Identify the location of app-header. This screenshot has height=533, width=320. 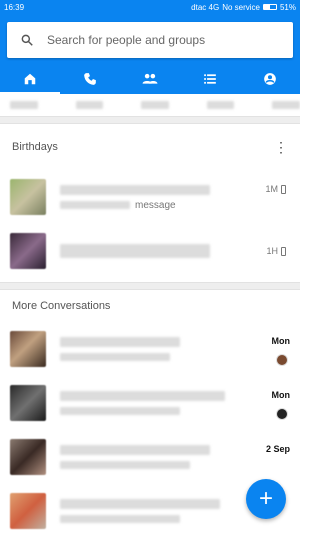
(150, 54).